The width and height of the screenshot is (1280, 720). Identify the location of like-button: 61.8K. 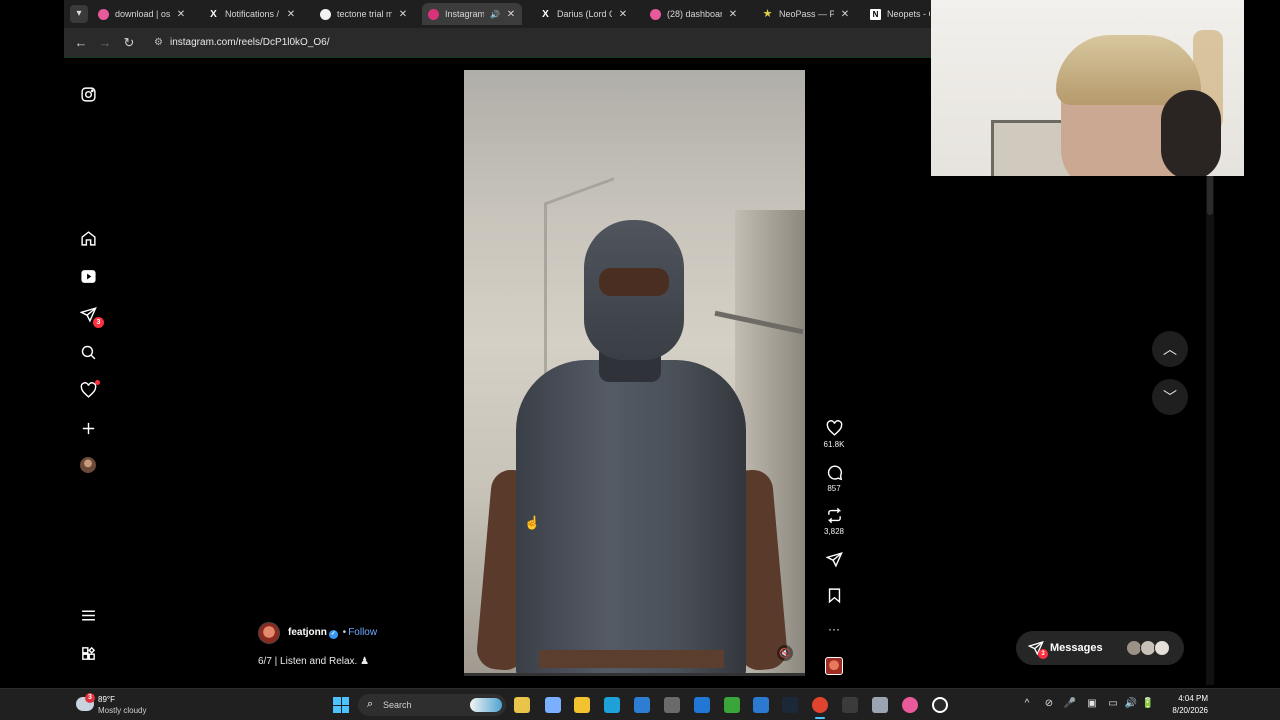
(834, 434).